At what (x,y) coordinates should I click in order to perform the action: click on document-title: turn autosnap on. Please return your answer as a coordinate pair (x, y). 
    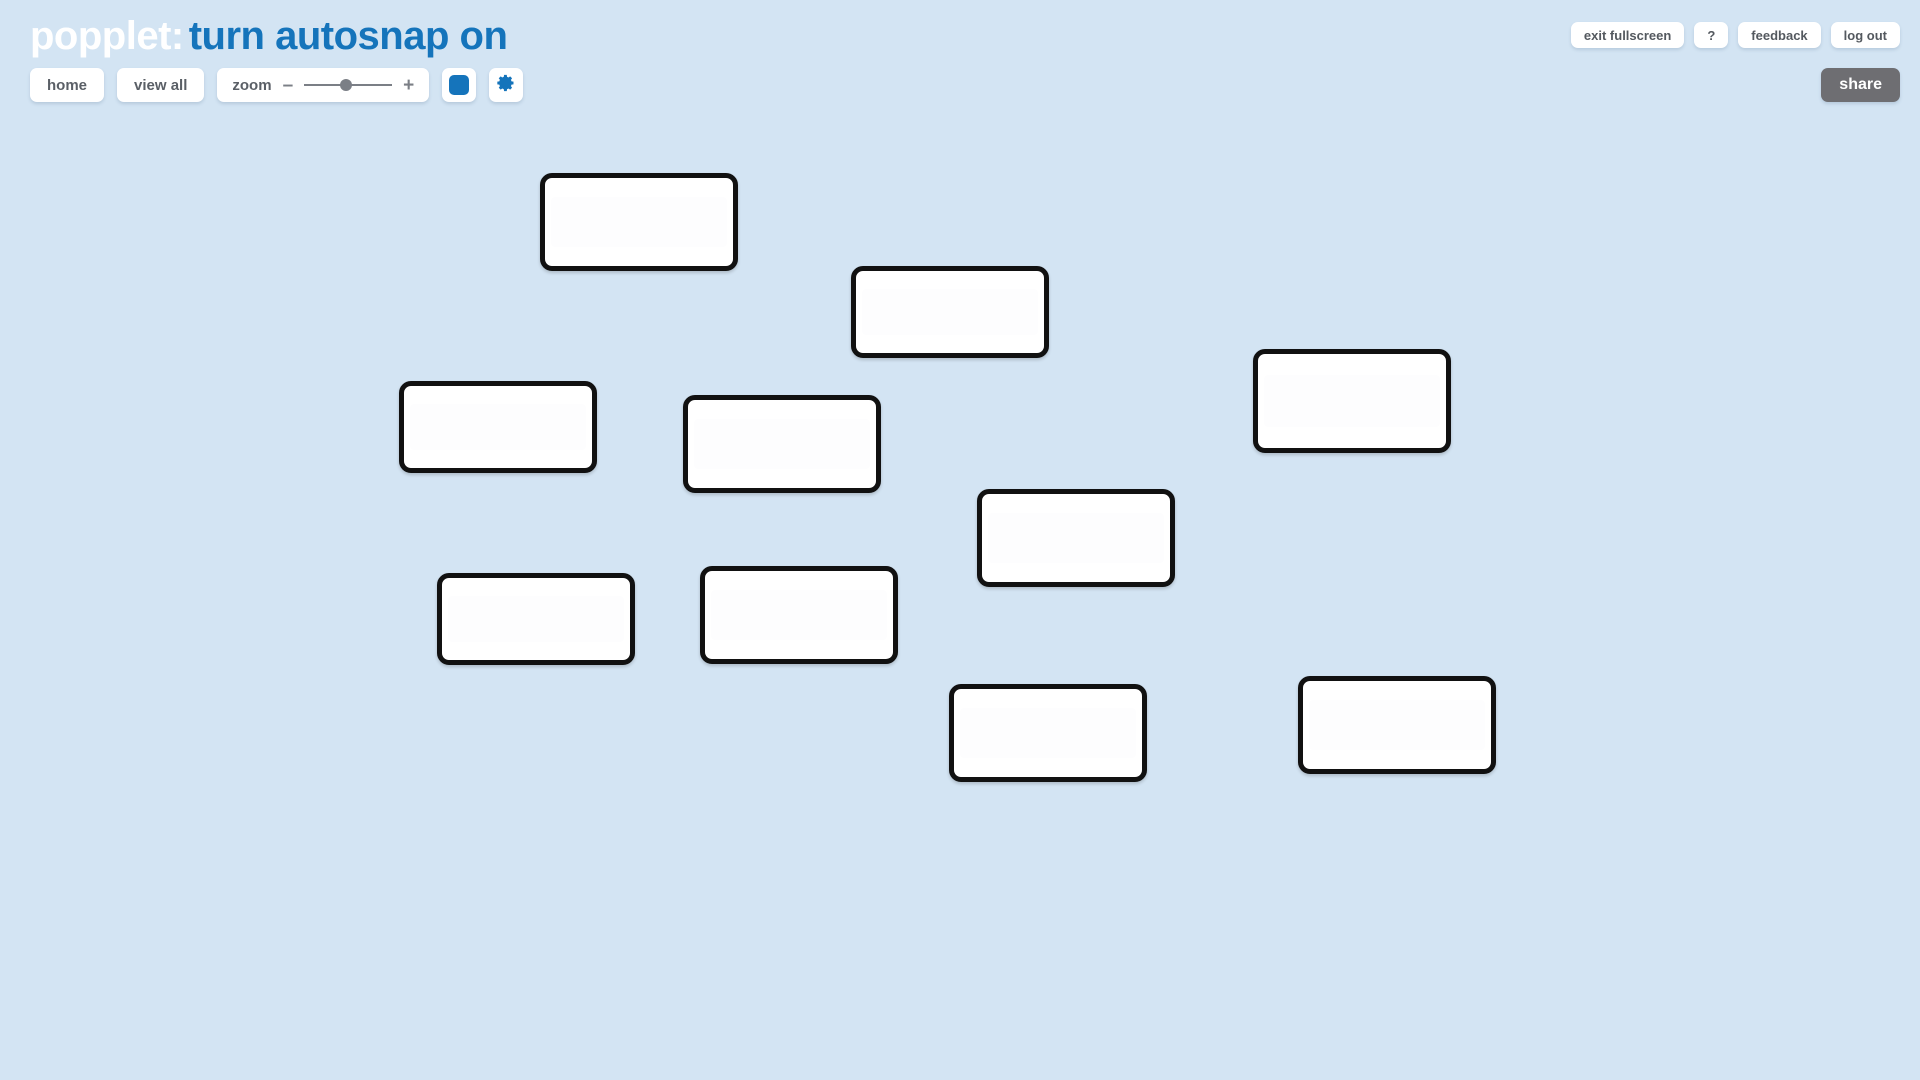
    Looking at the image, I should click on (348, 36).